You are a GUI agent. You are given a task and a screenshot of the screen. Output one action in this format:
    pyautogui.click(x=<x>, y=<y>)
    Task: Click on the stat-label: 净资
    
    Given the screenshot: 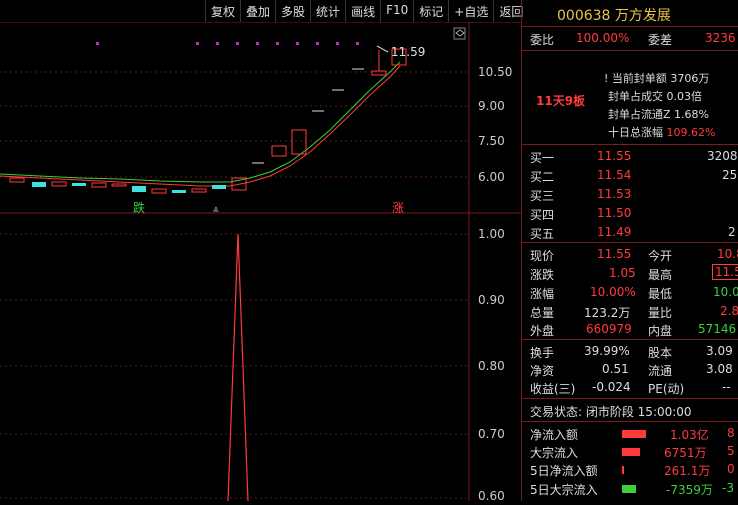 What is the action you would take?
    pyautogui.click(x=542, y=371)
    